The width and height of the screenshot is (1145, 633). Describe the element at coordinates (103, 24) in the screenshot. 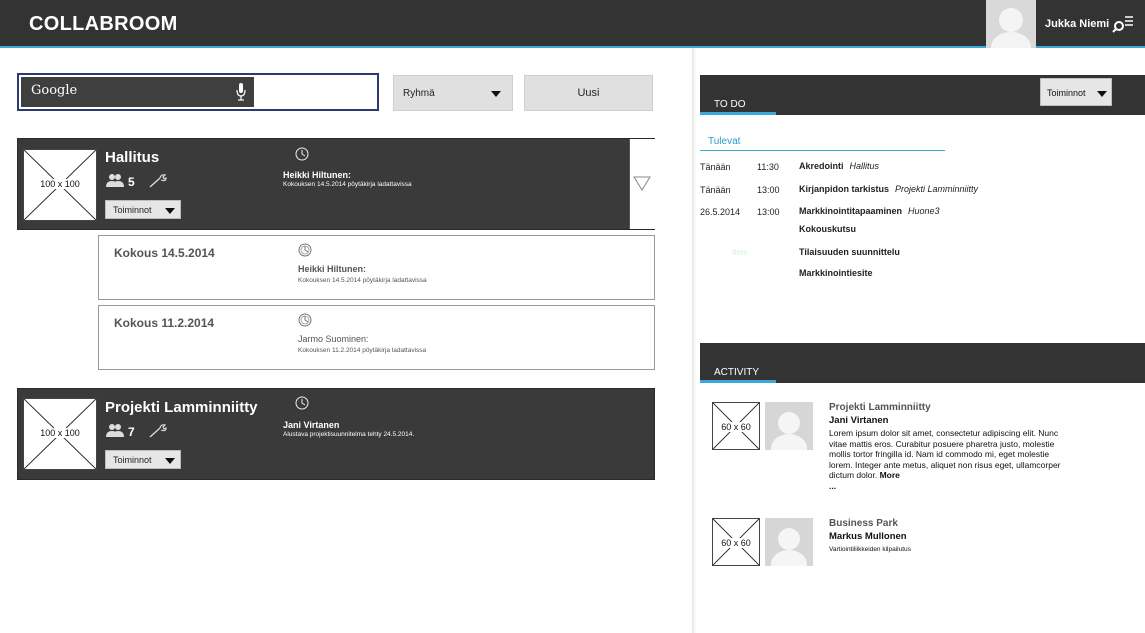

I see `app-title: COLLABROOM` at that location.